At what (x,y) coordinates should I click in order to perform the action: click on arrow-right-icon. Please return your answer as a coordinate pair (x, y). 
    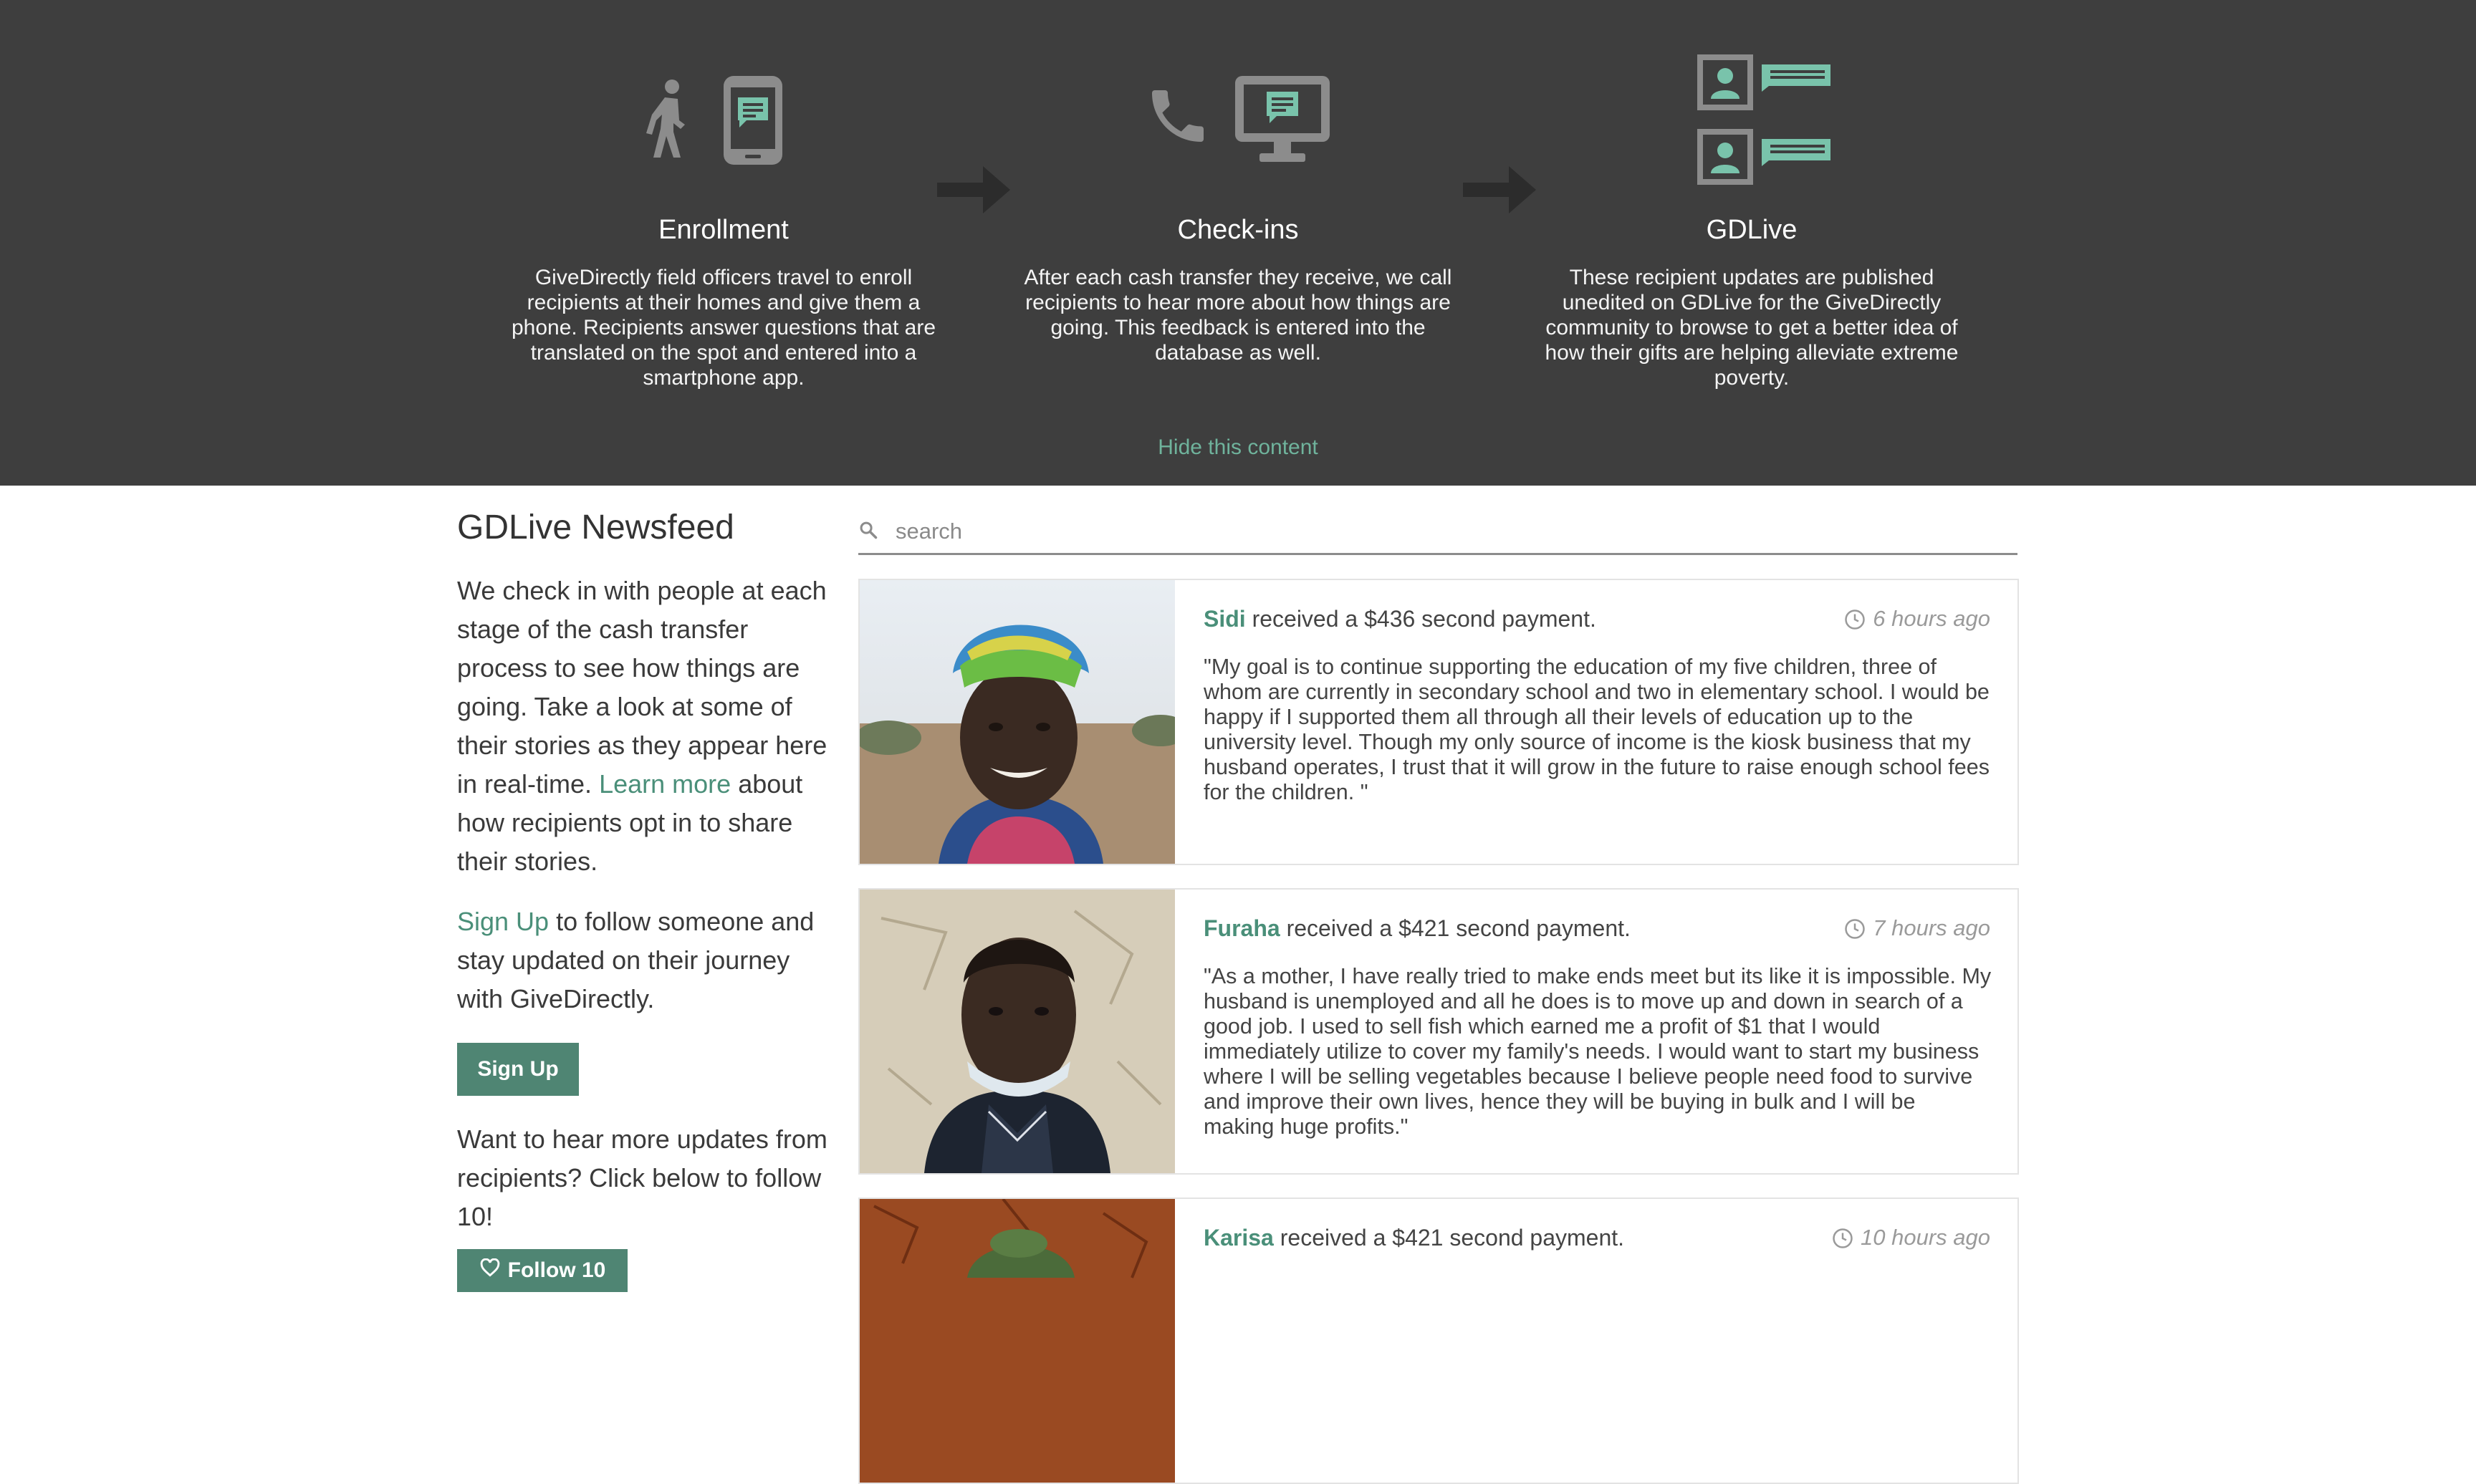
    Looking at the image, I should click on (974, 189).